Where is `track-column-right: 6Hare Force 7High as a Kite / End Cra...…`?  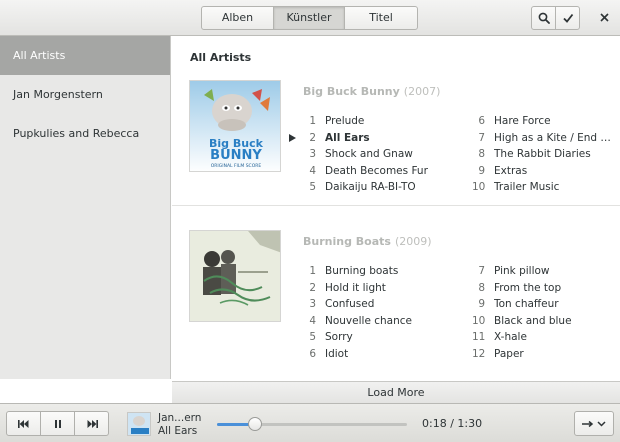
track-column-right: 6Hare Force 7High as a Kite / End Cra...… is located at coordinates (542, 154).